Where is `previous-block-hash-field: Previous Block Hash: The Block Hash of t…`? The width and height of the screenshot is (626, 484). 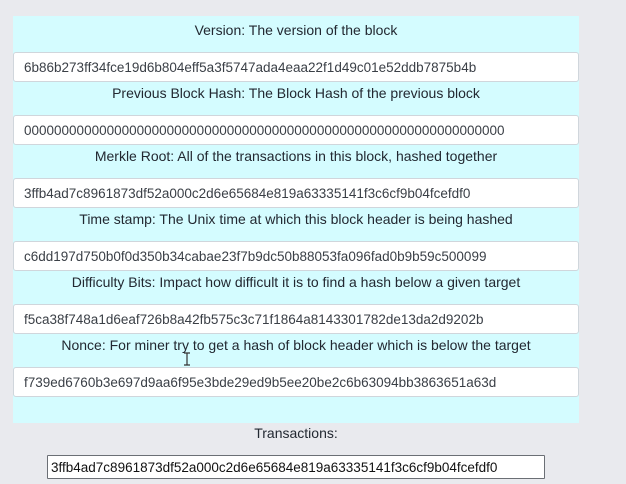 previous-block-hash-field: Previous Block Hash: The Block Hash of t… is located at coordinates (296, 112).